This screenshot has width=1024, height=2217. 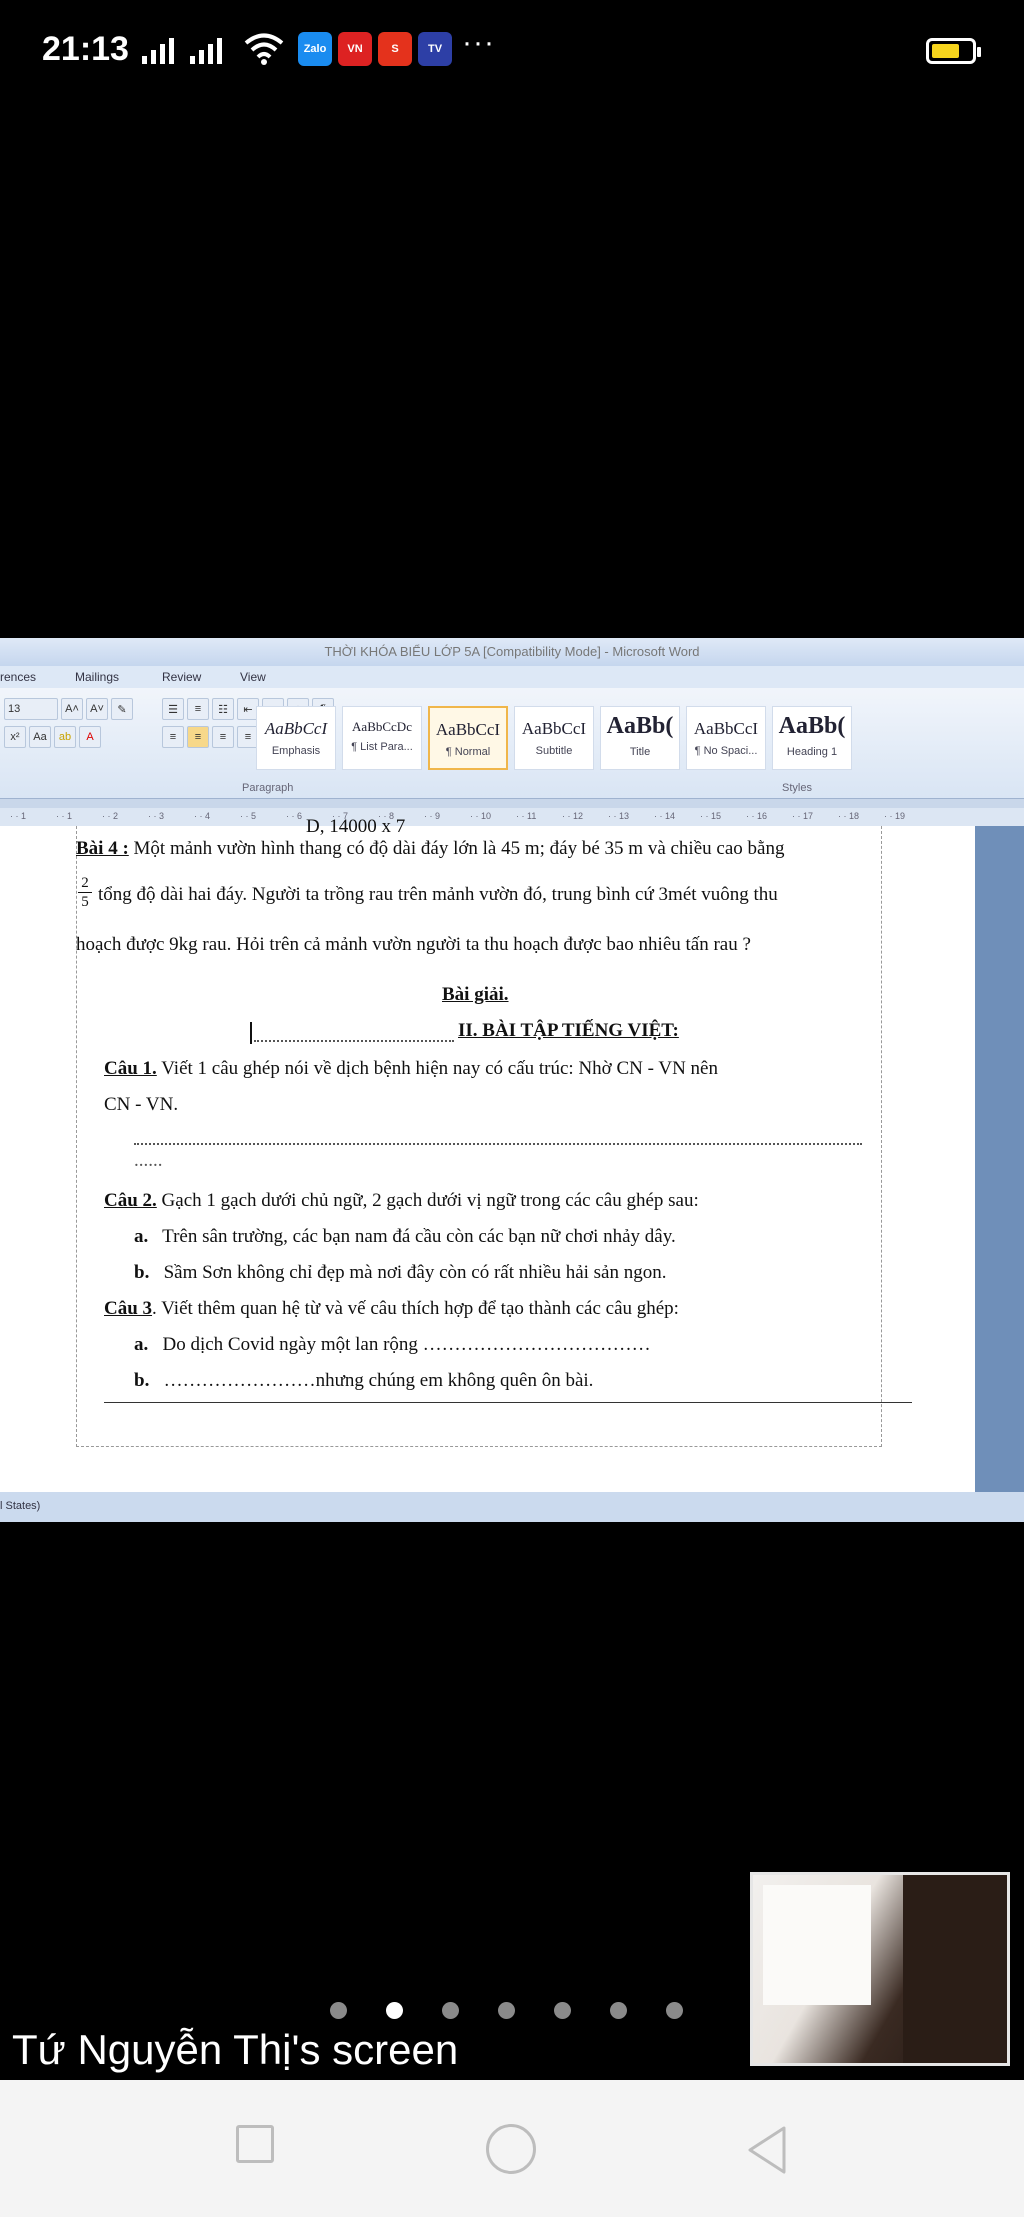 I want to click on style-heading: AaBb(Heading 1, so click(x=812, y=738).